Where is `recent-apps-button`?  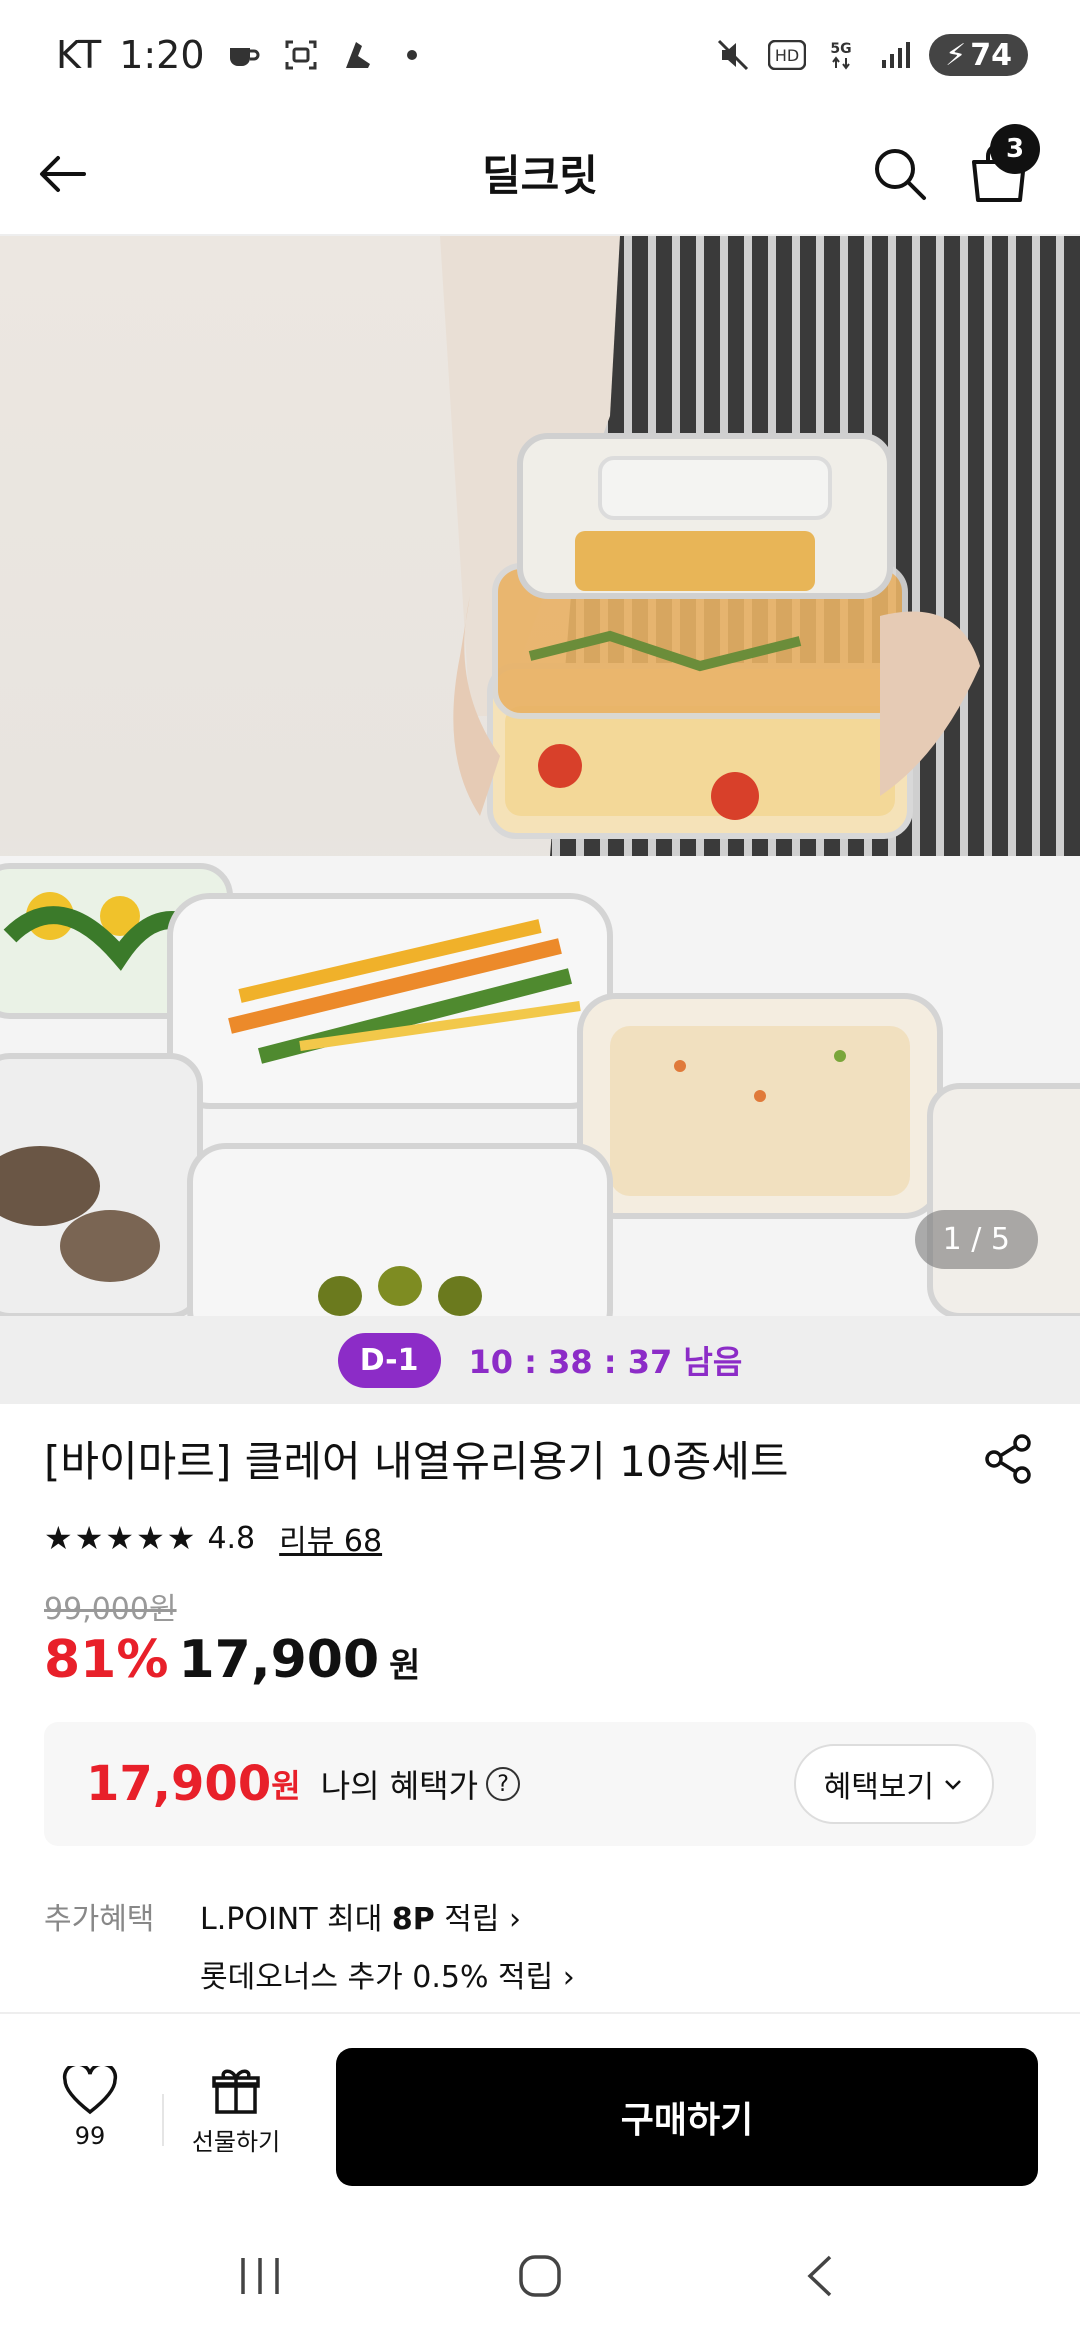 recent-apps-button is located at coordinates (260, 2276).